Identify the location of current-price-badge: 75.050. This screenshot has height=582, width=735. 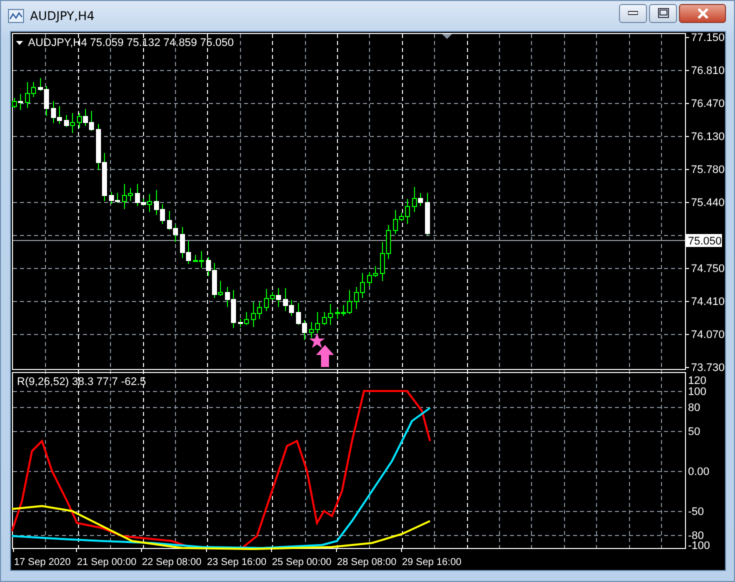
(704, 241).